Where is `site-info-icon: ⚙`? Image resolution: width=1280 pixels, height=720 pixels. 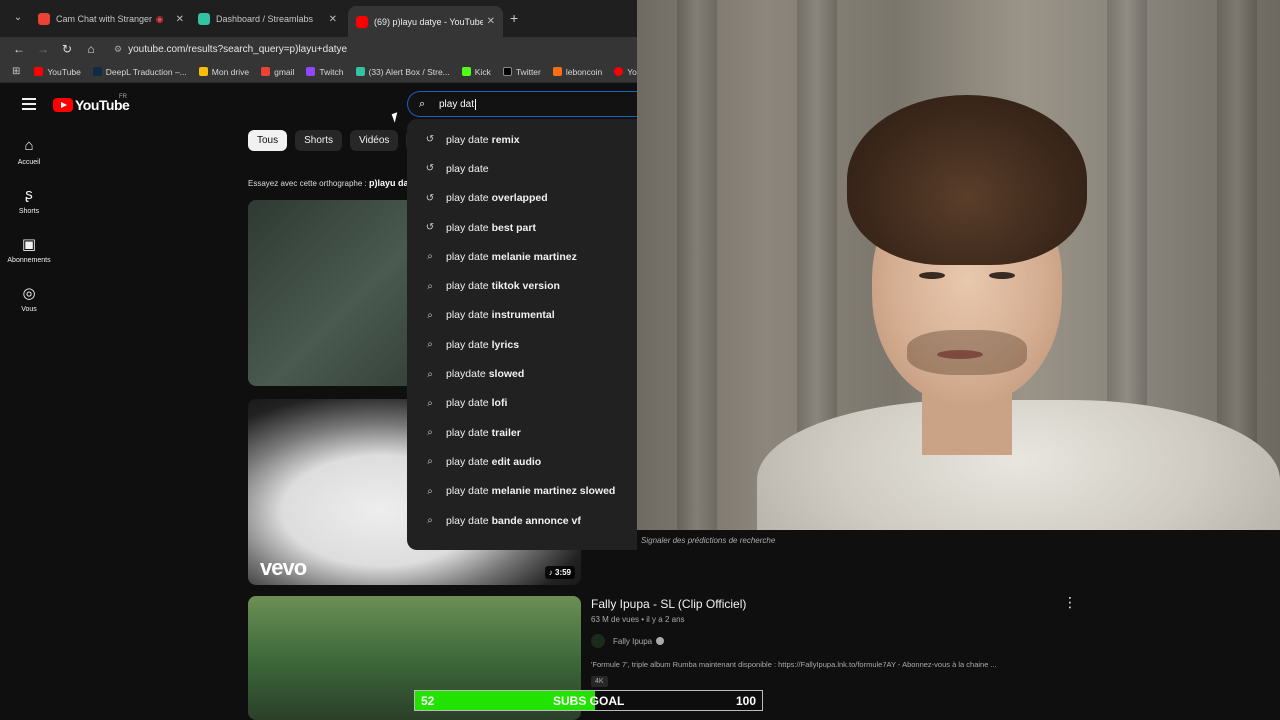 site-info-icon: ⚙ is located at coordinates (118, 49).